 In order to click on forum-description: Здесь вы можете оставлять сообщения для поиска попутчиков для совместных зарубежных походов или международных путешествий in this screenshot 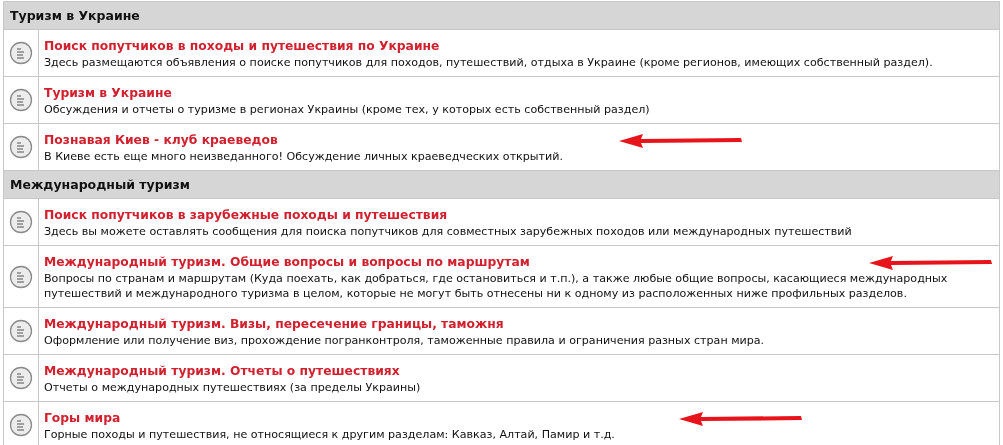, I will do `click(448, 231)`.